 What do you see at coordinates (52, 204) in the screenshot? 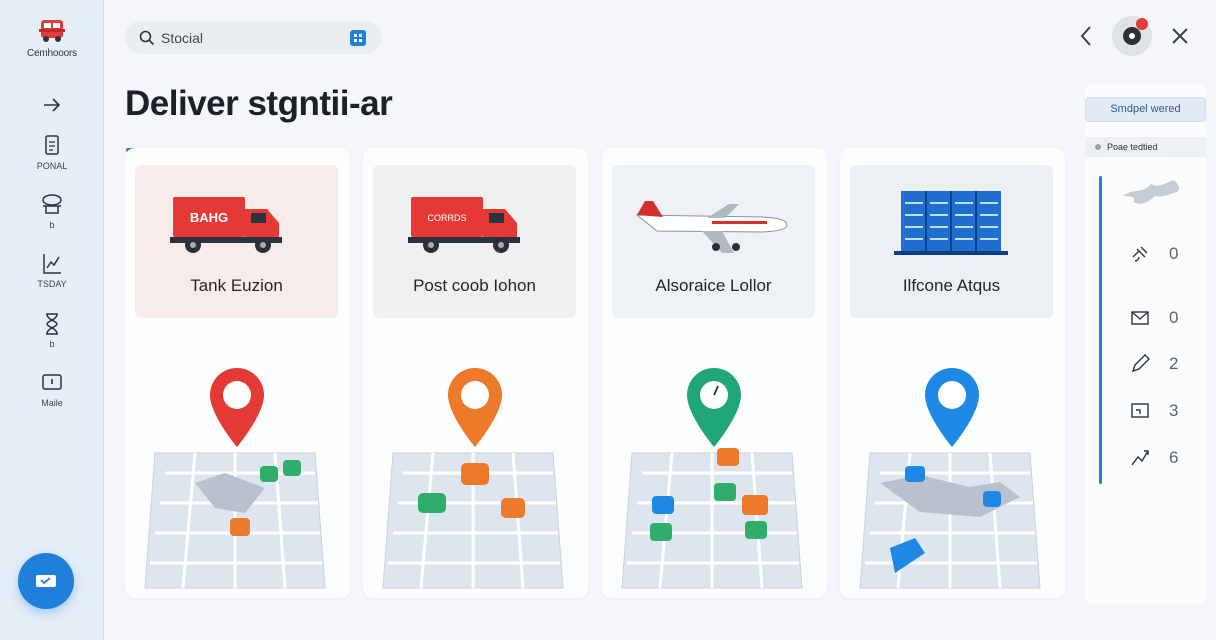
I see `network-icon` at bounding box center [52, 204].